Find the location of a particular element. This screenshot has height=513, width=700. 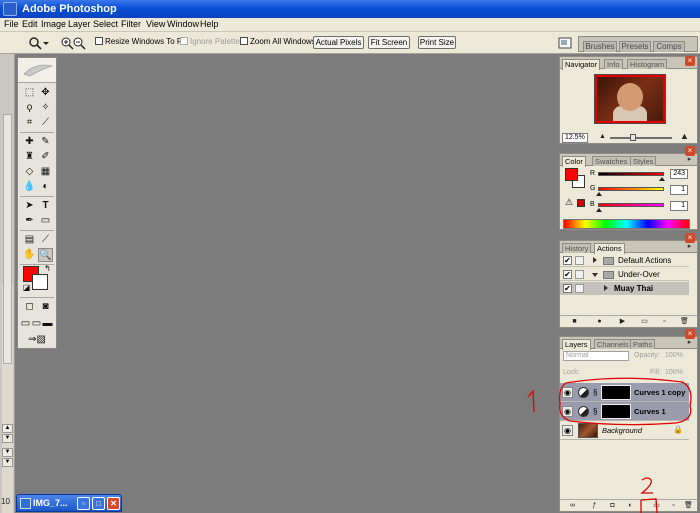

menu-help: Help is located at coordinates (209, 24).